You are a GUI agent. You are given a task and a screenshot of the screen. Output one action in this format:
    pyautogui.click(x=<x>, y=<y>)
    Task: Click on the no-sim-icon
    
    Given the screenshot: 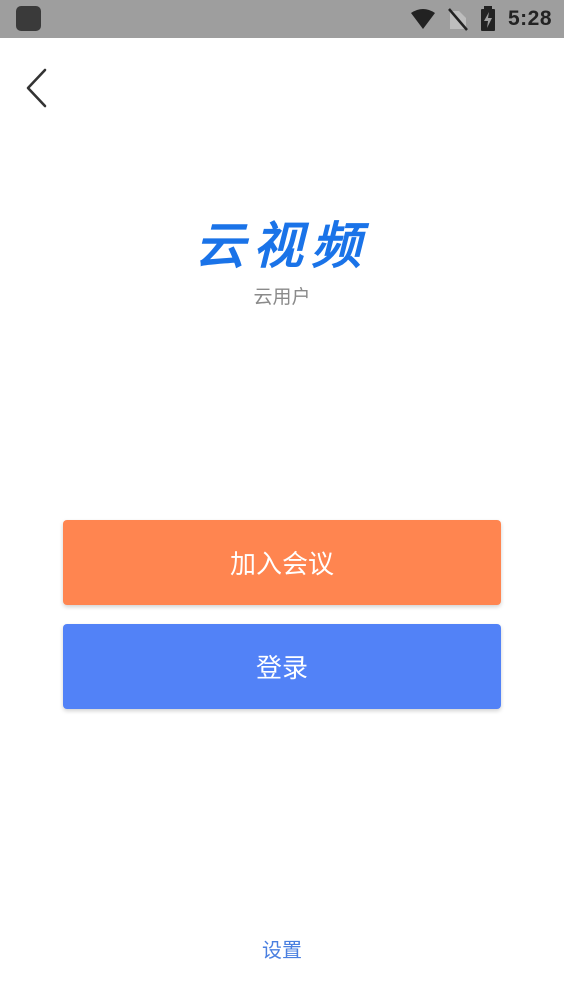 What is the action you would take?
    pyautogui.click(x=458, y=19)
    